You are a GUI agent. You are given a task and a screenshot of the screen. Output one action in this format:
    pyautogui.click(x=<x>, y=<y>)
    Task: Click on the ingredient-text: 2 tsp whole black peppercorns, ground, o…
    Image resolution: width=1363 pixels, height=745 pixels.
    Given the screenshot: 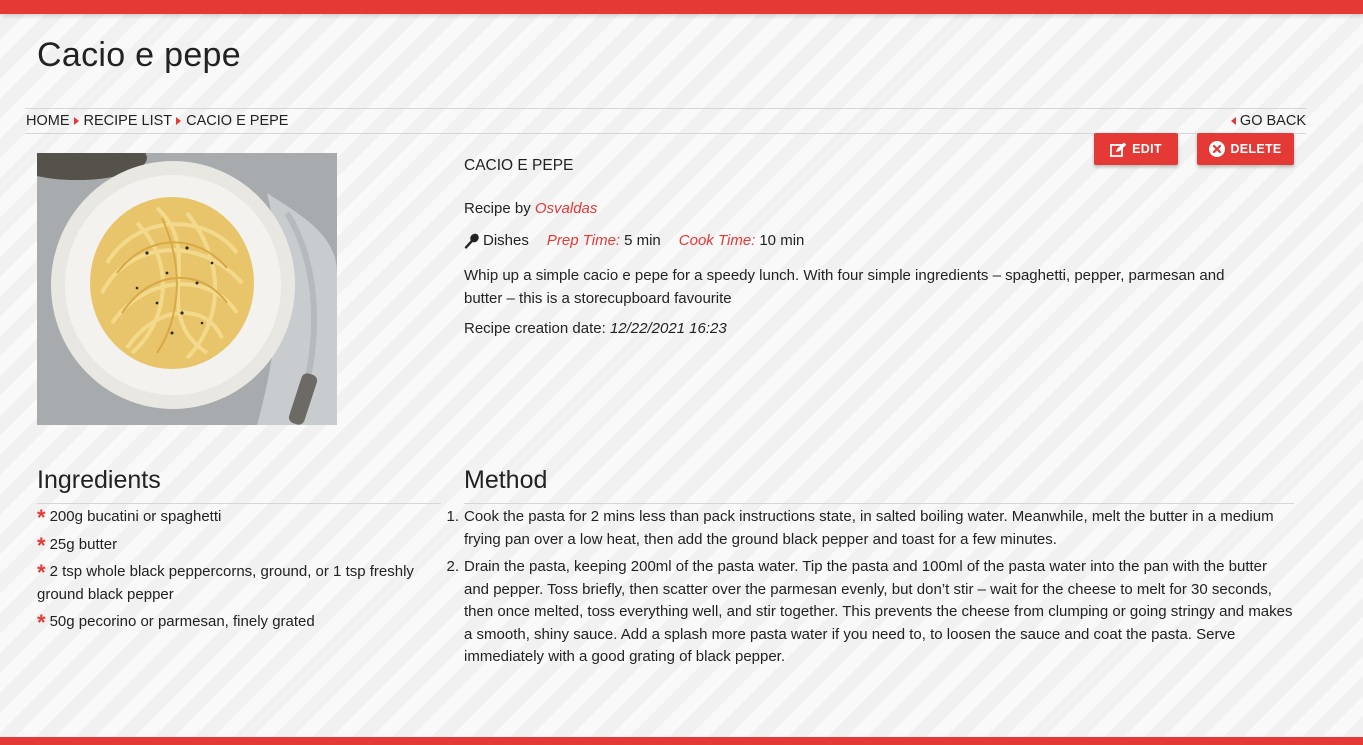 What is the action you would take?
    pyautogui.click(x=225, y=583)
    